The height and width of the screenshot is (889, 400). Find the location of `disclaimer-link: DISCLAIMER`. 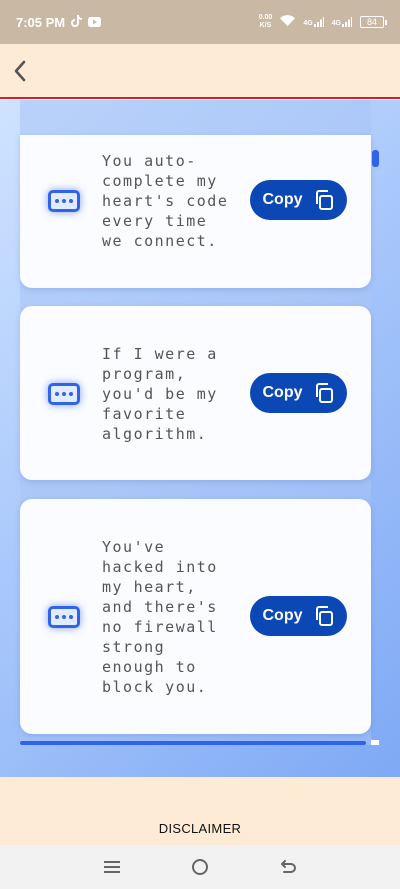

disclaimer-link: DISCLAIMER is located at coordinates (200, 828).